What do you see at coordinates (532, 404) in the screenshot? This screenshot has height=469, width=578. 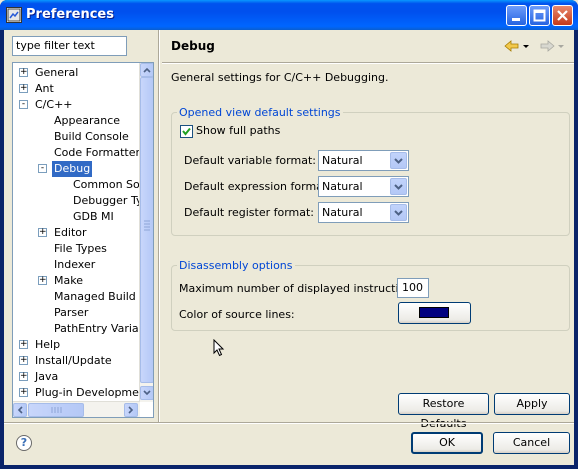 I see `apply-button: Apply` at bounding box center [532, 404].